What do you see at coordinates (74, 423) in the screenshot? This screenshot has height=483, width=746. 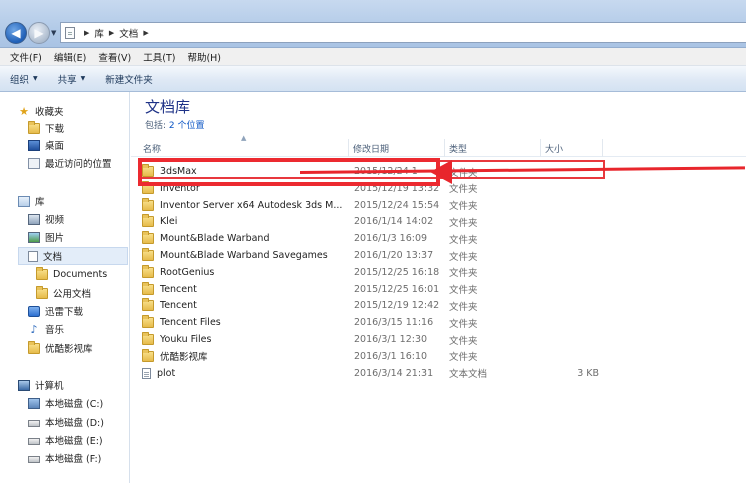 I see `nav-drive-d-label: 本地磁盘 (D:)` at bounding box center [74, 423].